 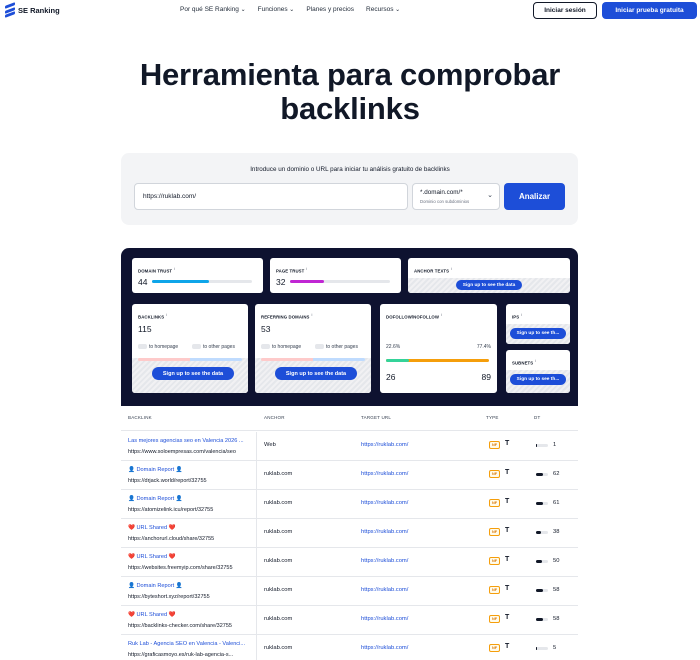 What do you see at coordinates (556, 561) in the screenshot?
I see `dt-value: 50` at bounding box center [556, 561].